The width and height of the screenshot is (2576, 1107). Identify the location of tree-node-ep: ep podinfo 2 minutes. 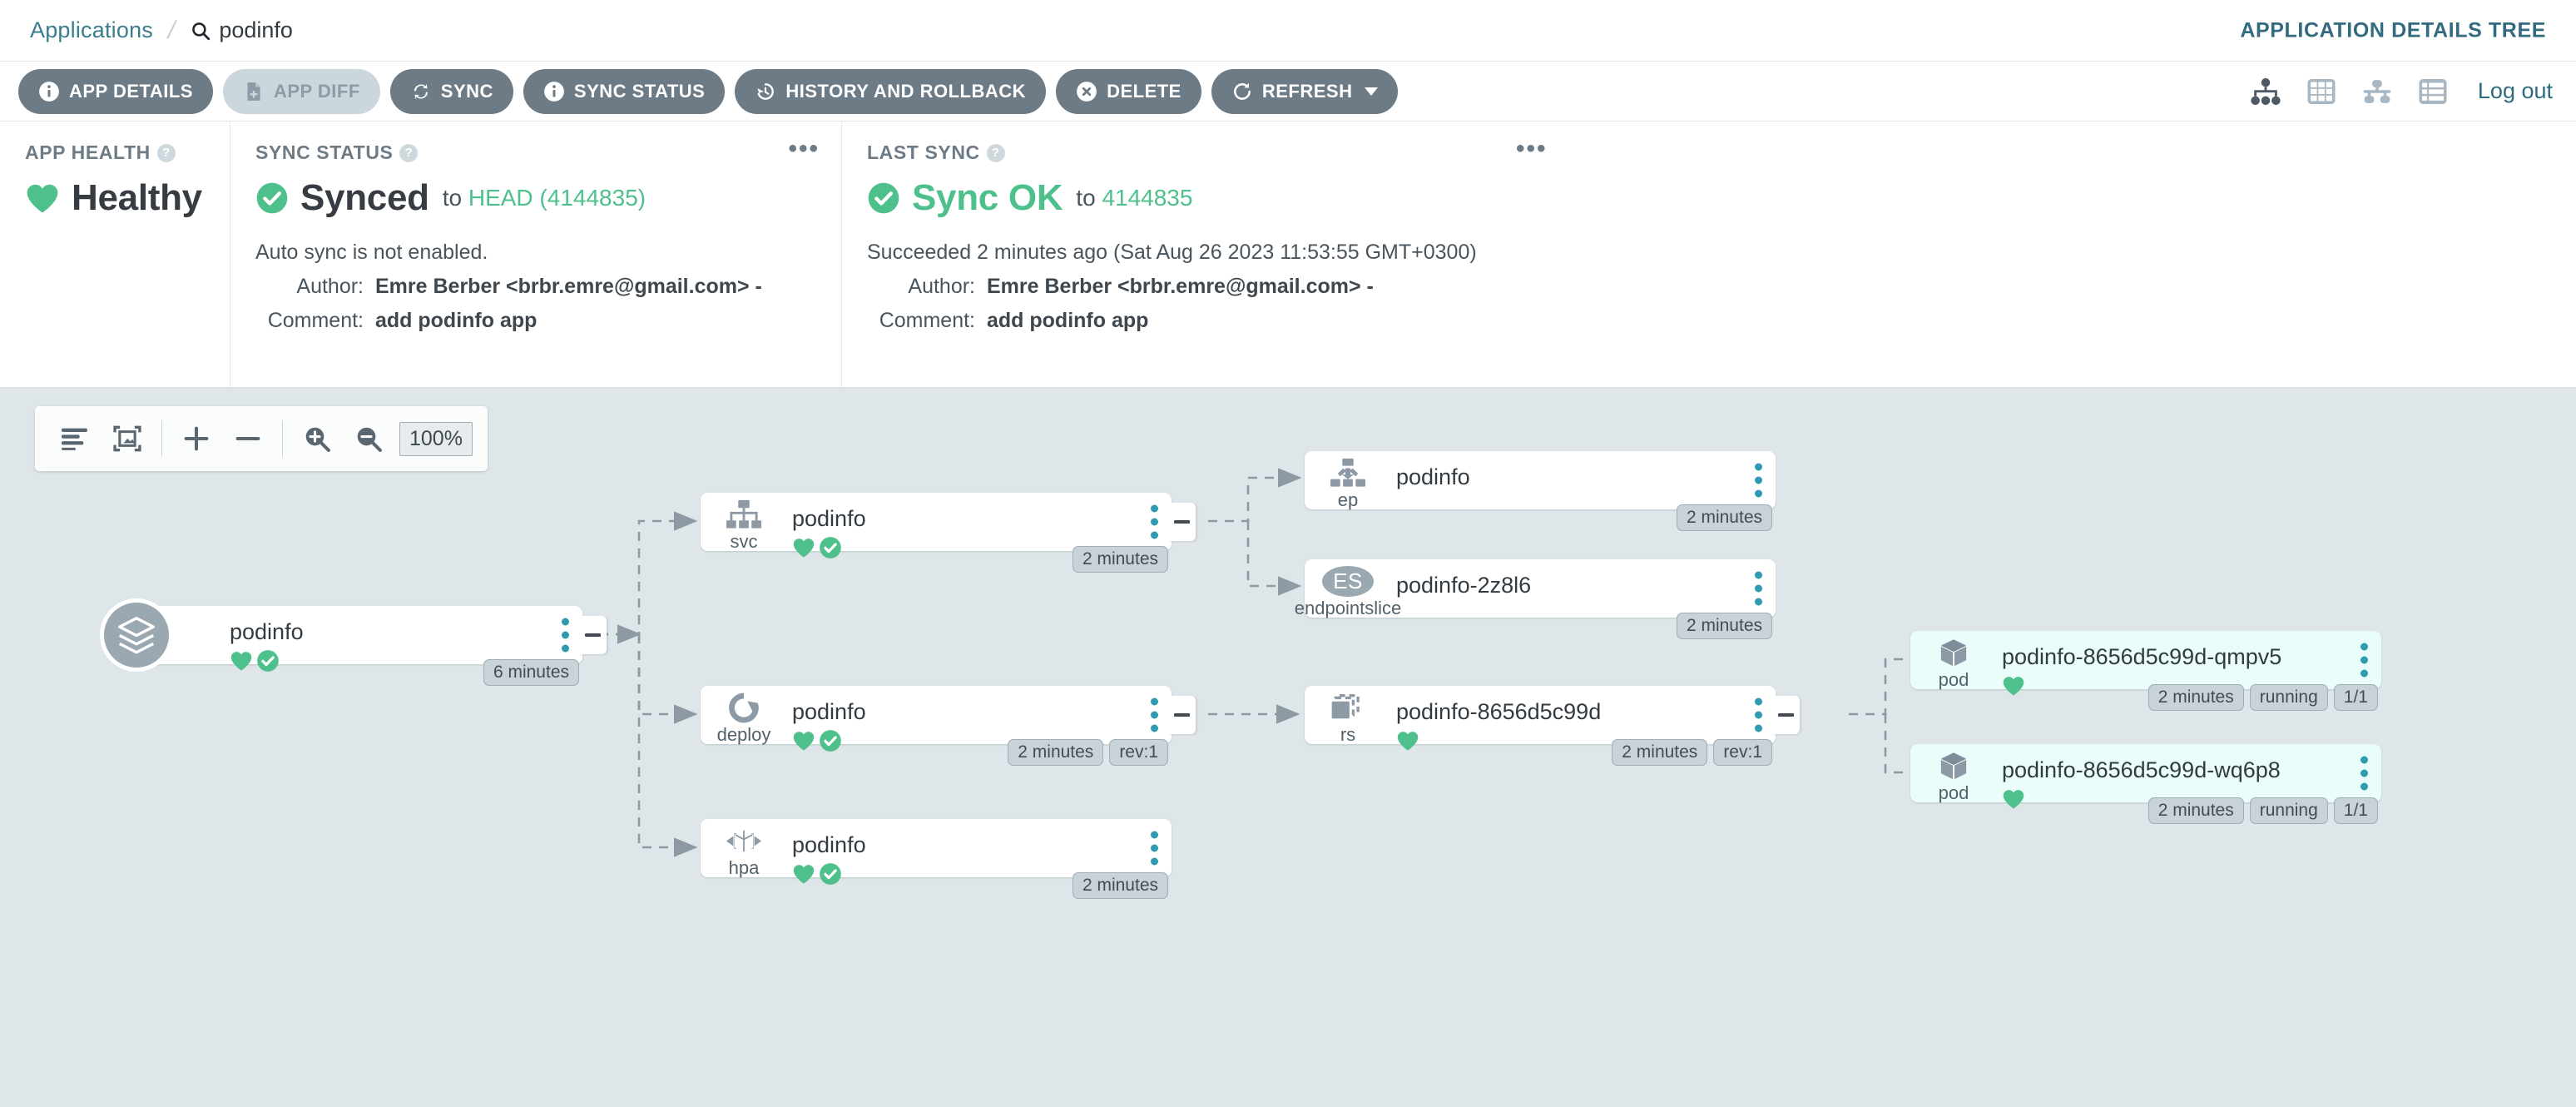
(1541, 491).